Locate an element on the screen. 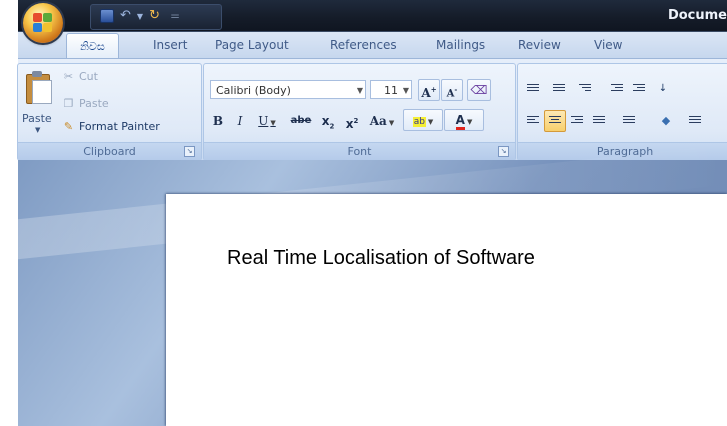  align-right-icon is located at coordinates (577, 120).